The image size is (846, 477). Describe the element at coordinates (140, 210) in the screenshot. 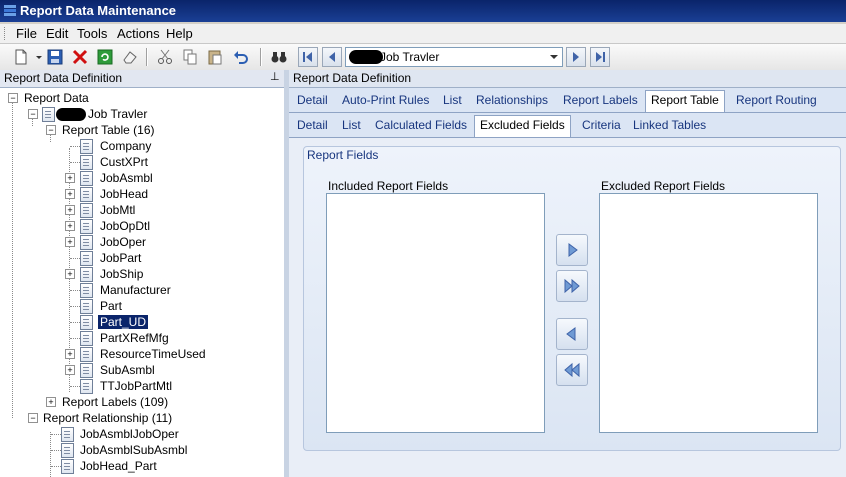

I see `tree-node-table: + JobMtl` at that location.